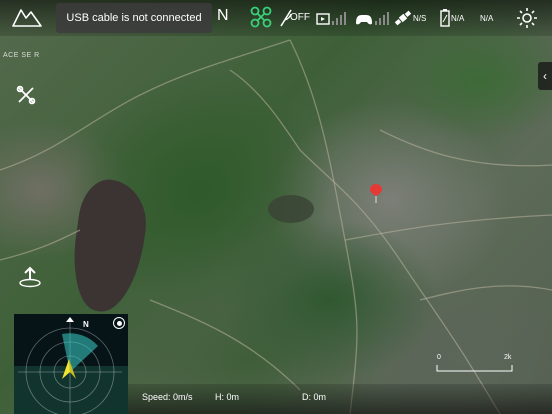 This screenshot has height=414, width=552. What do you see at coordinates (26, 95) in the screenshot?
I see `map-tools-icon` at bounding box center [26, 95].